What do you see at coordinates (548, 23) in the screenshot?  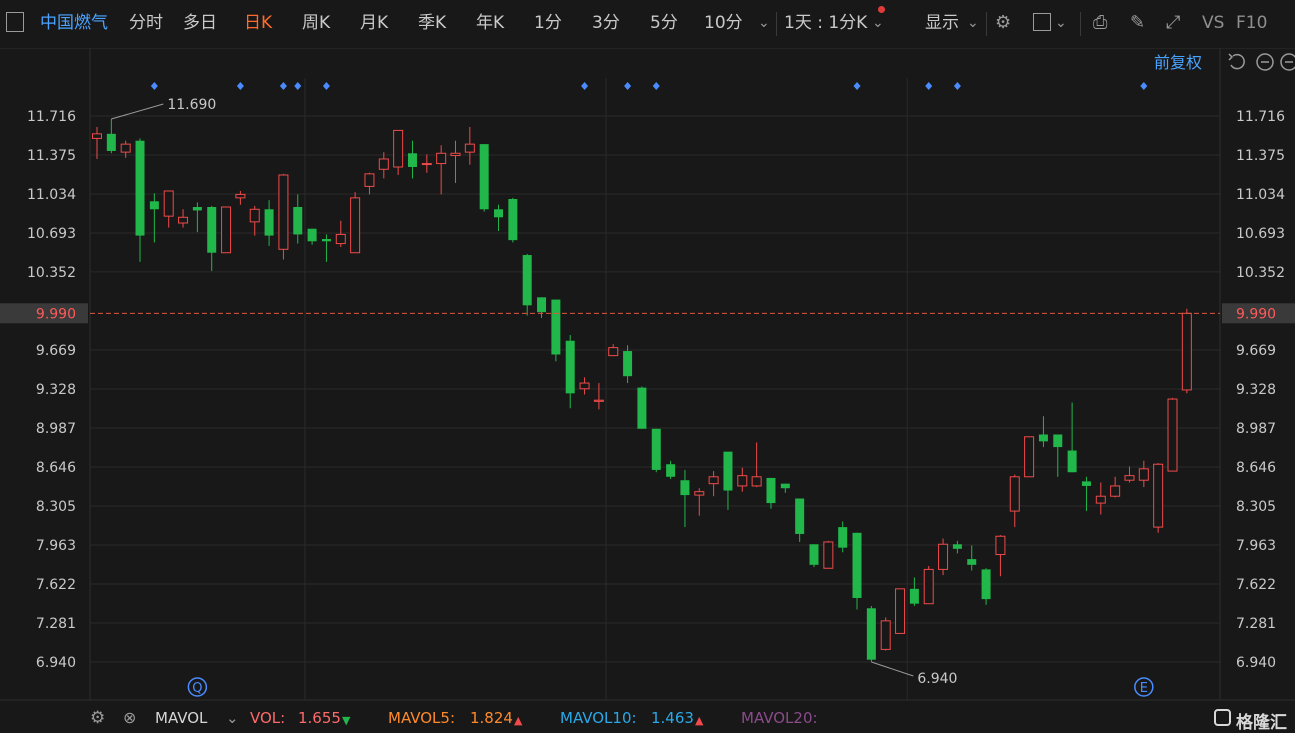 I see `tab-period-7: 1分` at bounding box center [548, 23].